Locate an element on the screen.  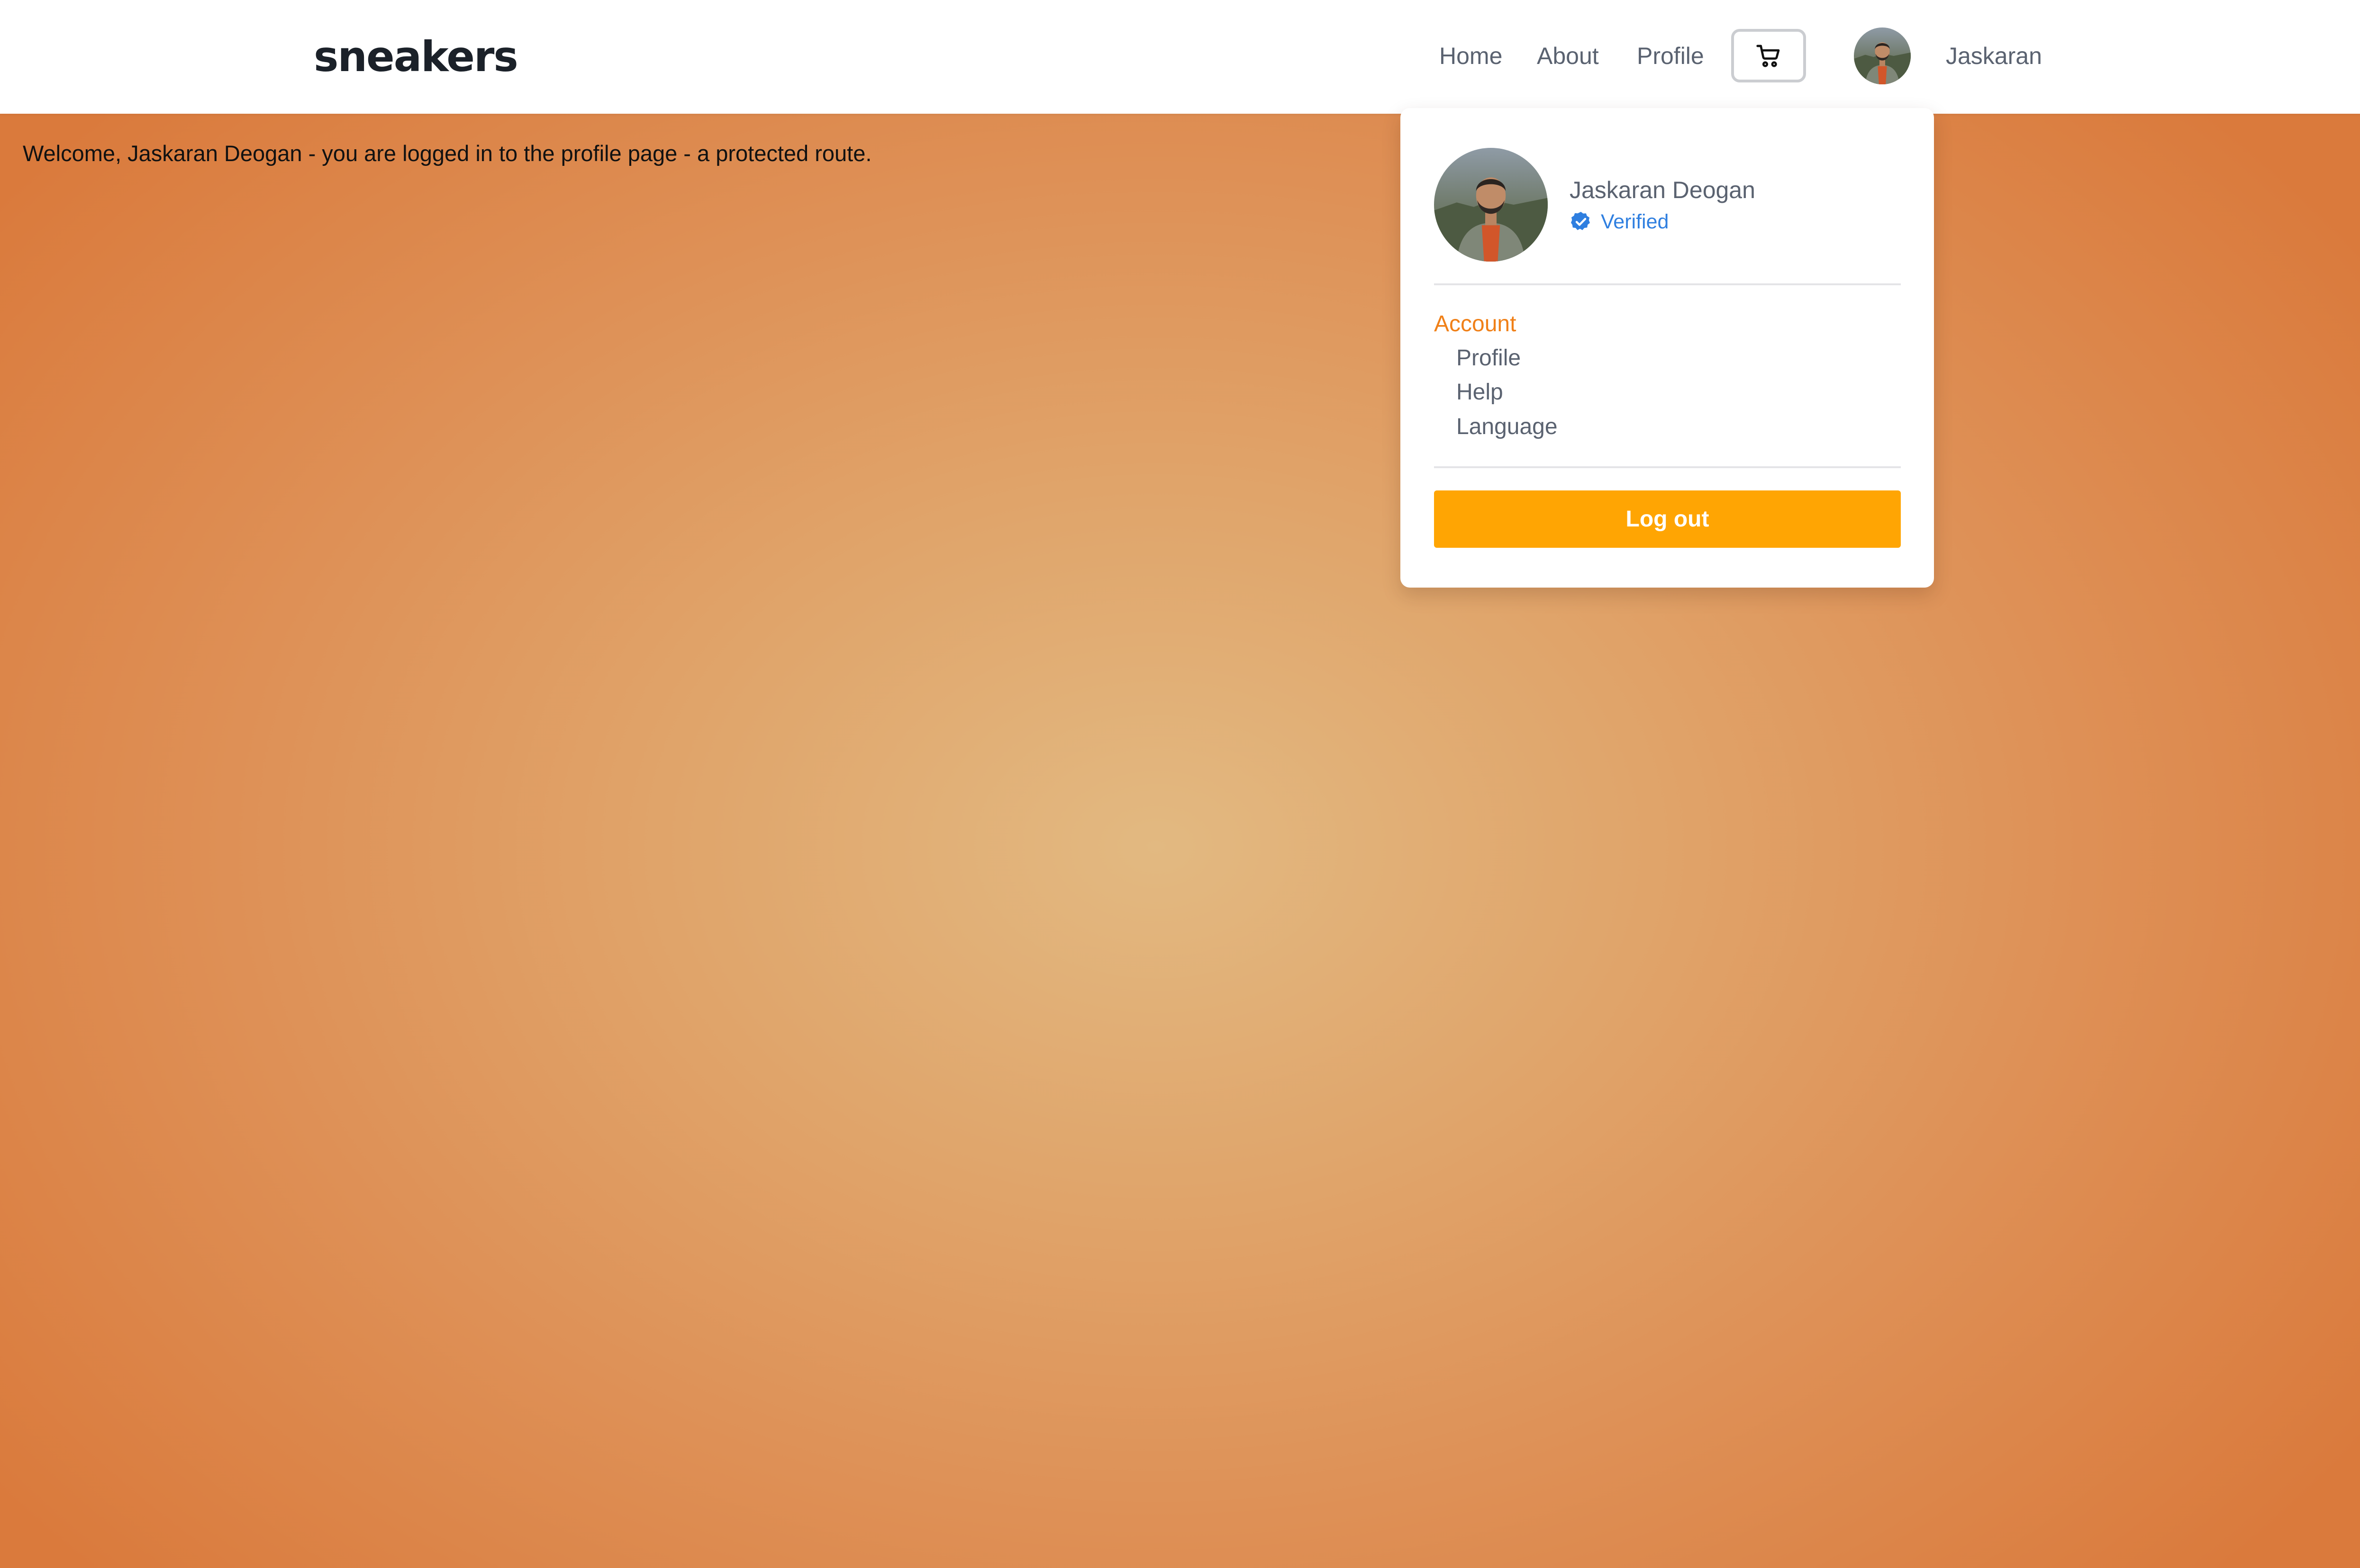
user-avatar-photo is located at coordinates (1883, 55).